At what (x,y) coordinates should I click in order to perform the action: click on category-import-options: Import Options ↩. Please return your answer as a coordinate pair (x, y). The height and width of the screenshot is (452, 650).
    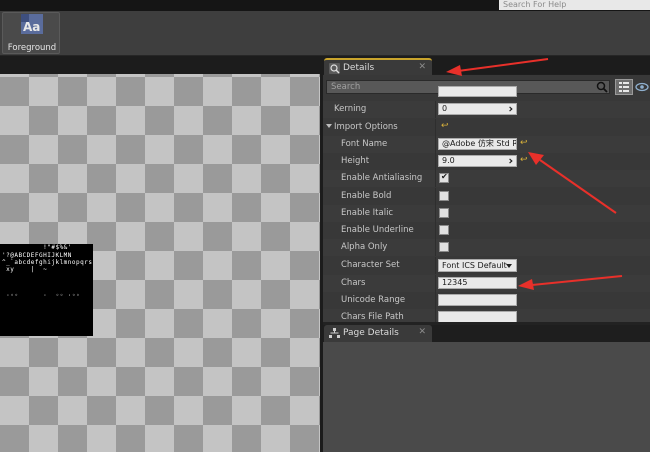
    Looking at the image, I should click on (486, 127).